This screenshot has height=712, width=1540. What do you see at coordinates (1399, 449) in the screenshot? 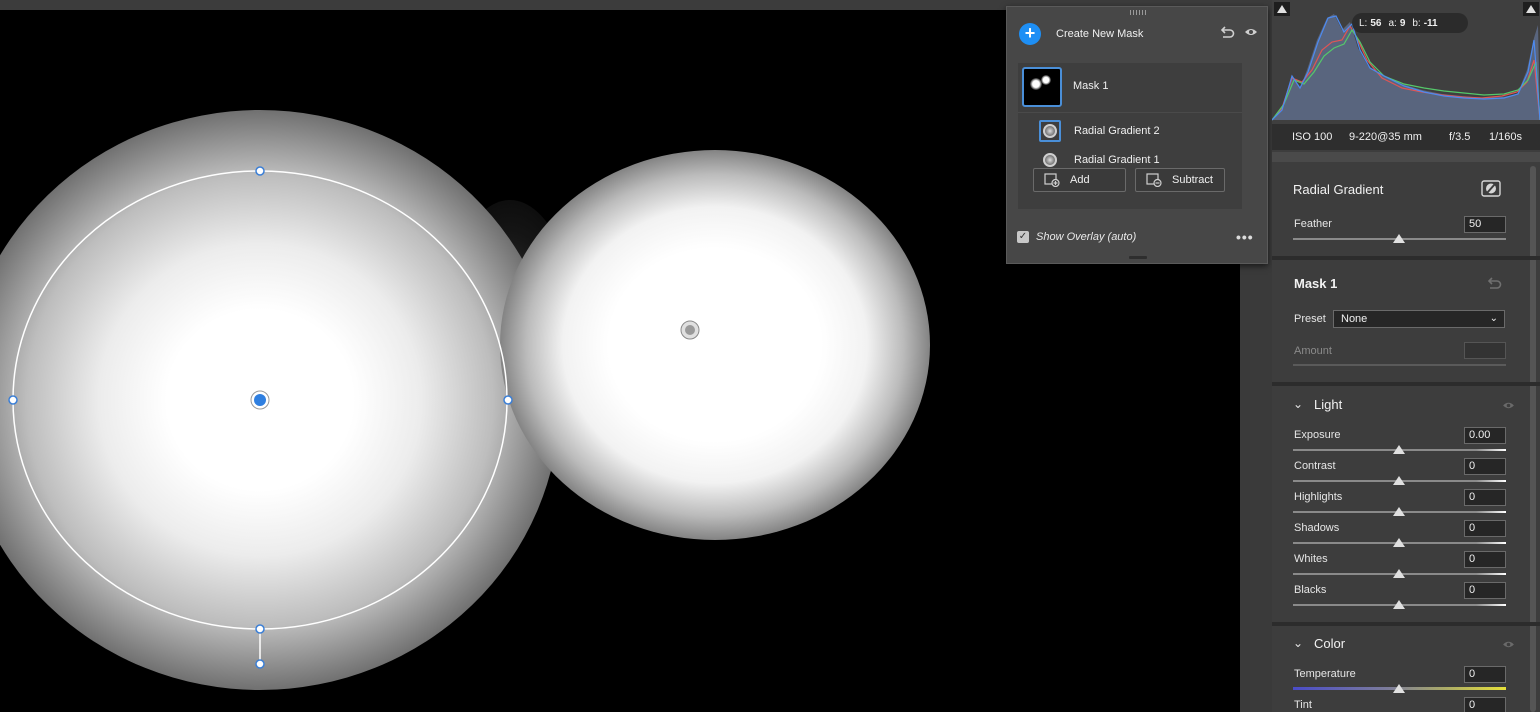
I see `exposure-slider-thumb` at bounding box center [1399, 449].